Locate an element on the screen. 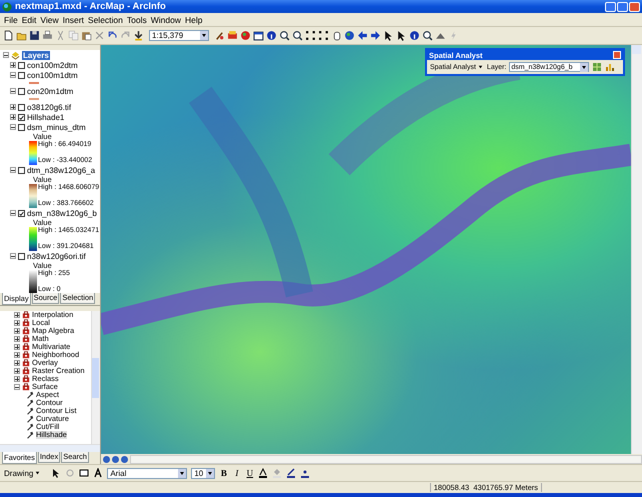 Image resolution: width=642 pixels, height=497 pixels. menu-item: View is located at coordinates (49, 19).